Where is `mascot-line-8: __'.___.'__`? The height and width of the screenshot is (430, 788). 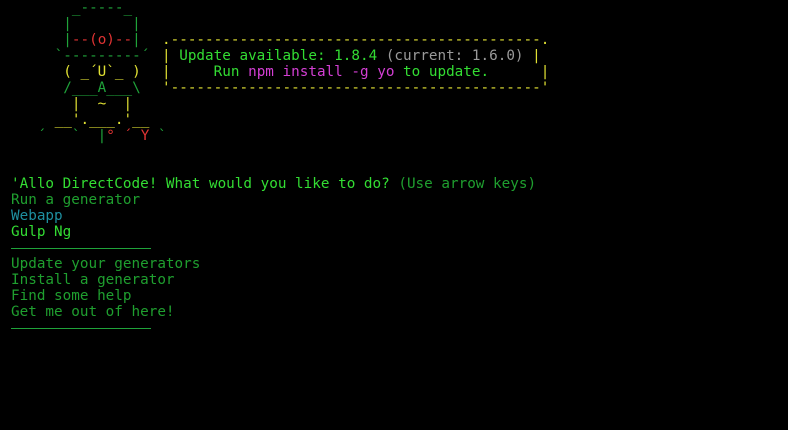
mascot-line-8: __'.___.'__ is located at coordinates (76, 120).